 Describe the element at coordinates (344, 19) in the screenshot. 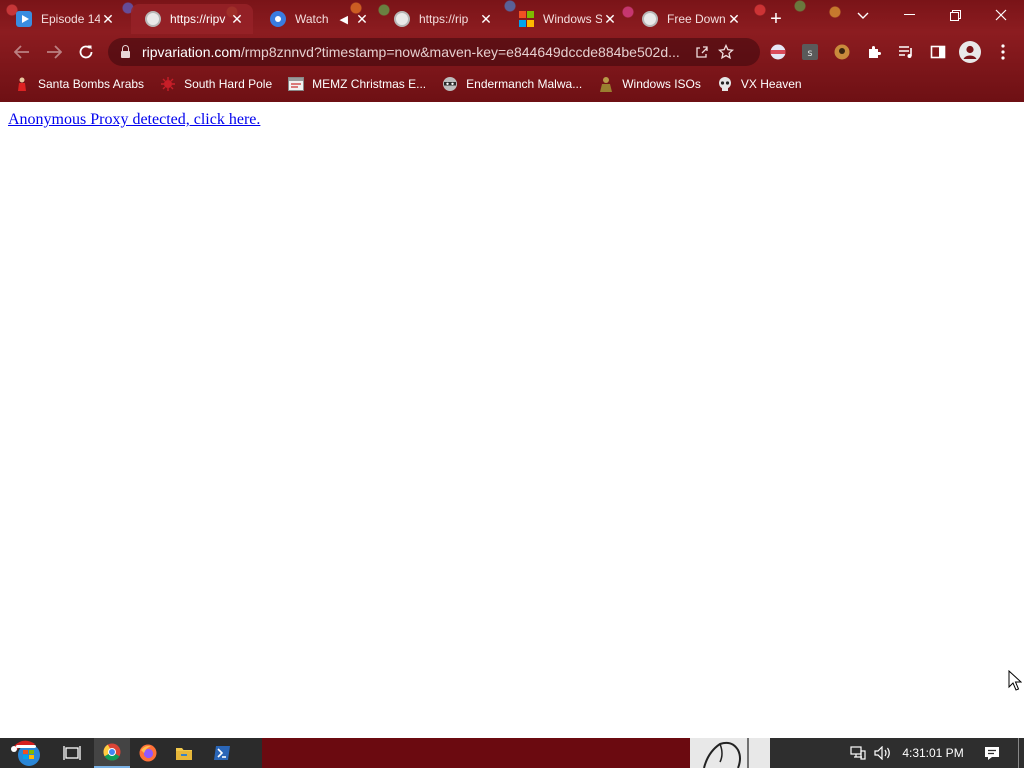

I see `speaker-muted-icon: ◀︎` at that location.